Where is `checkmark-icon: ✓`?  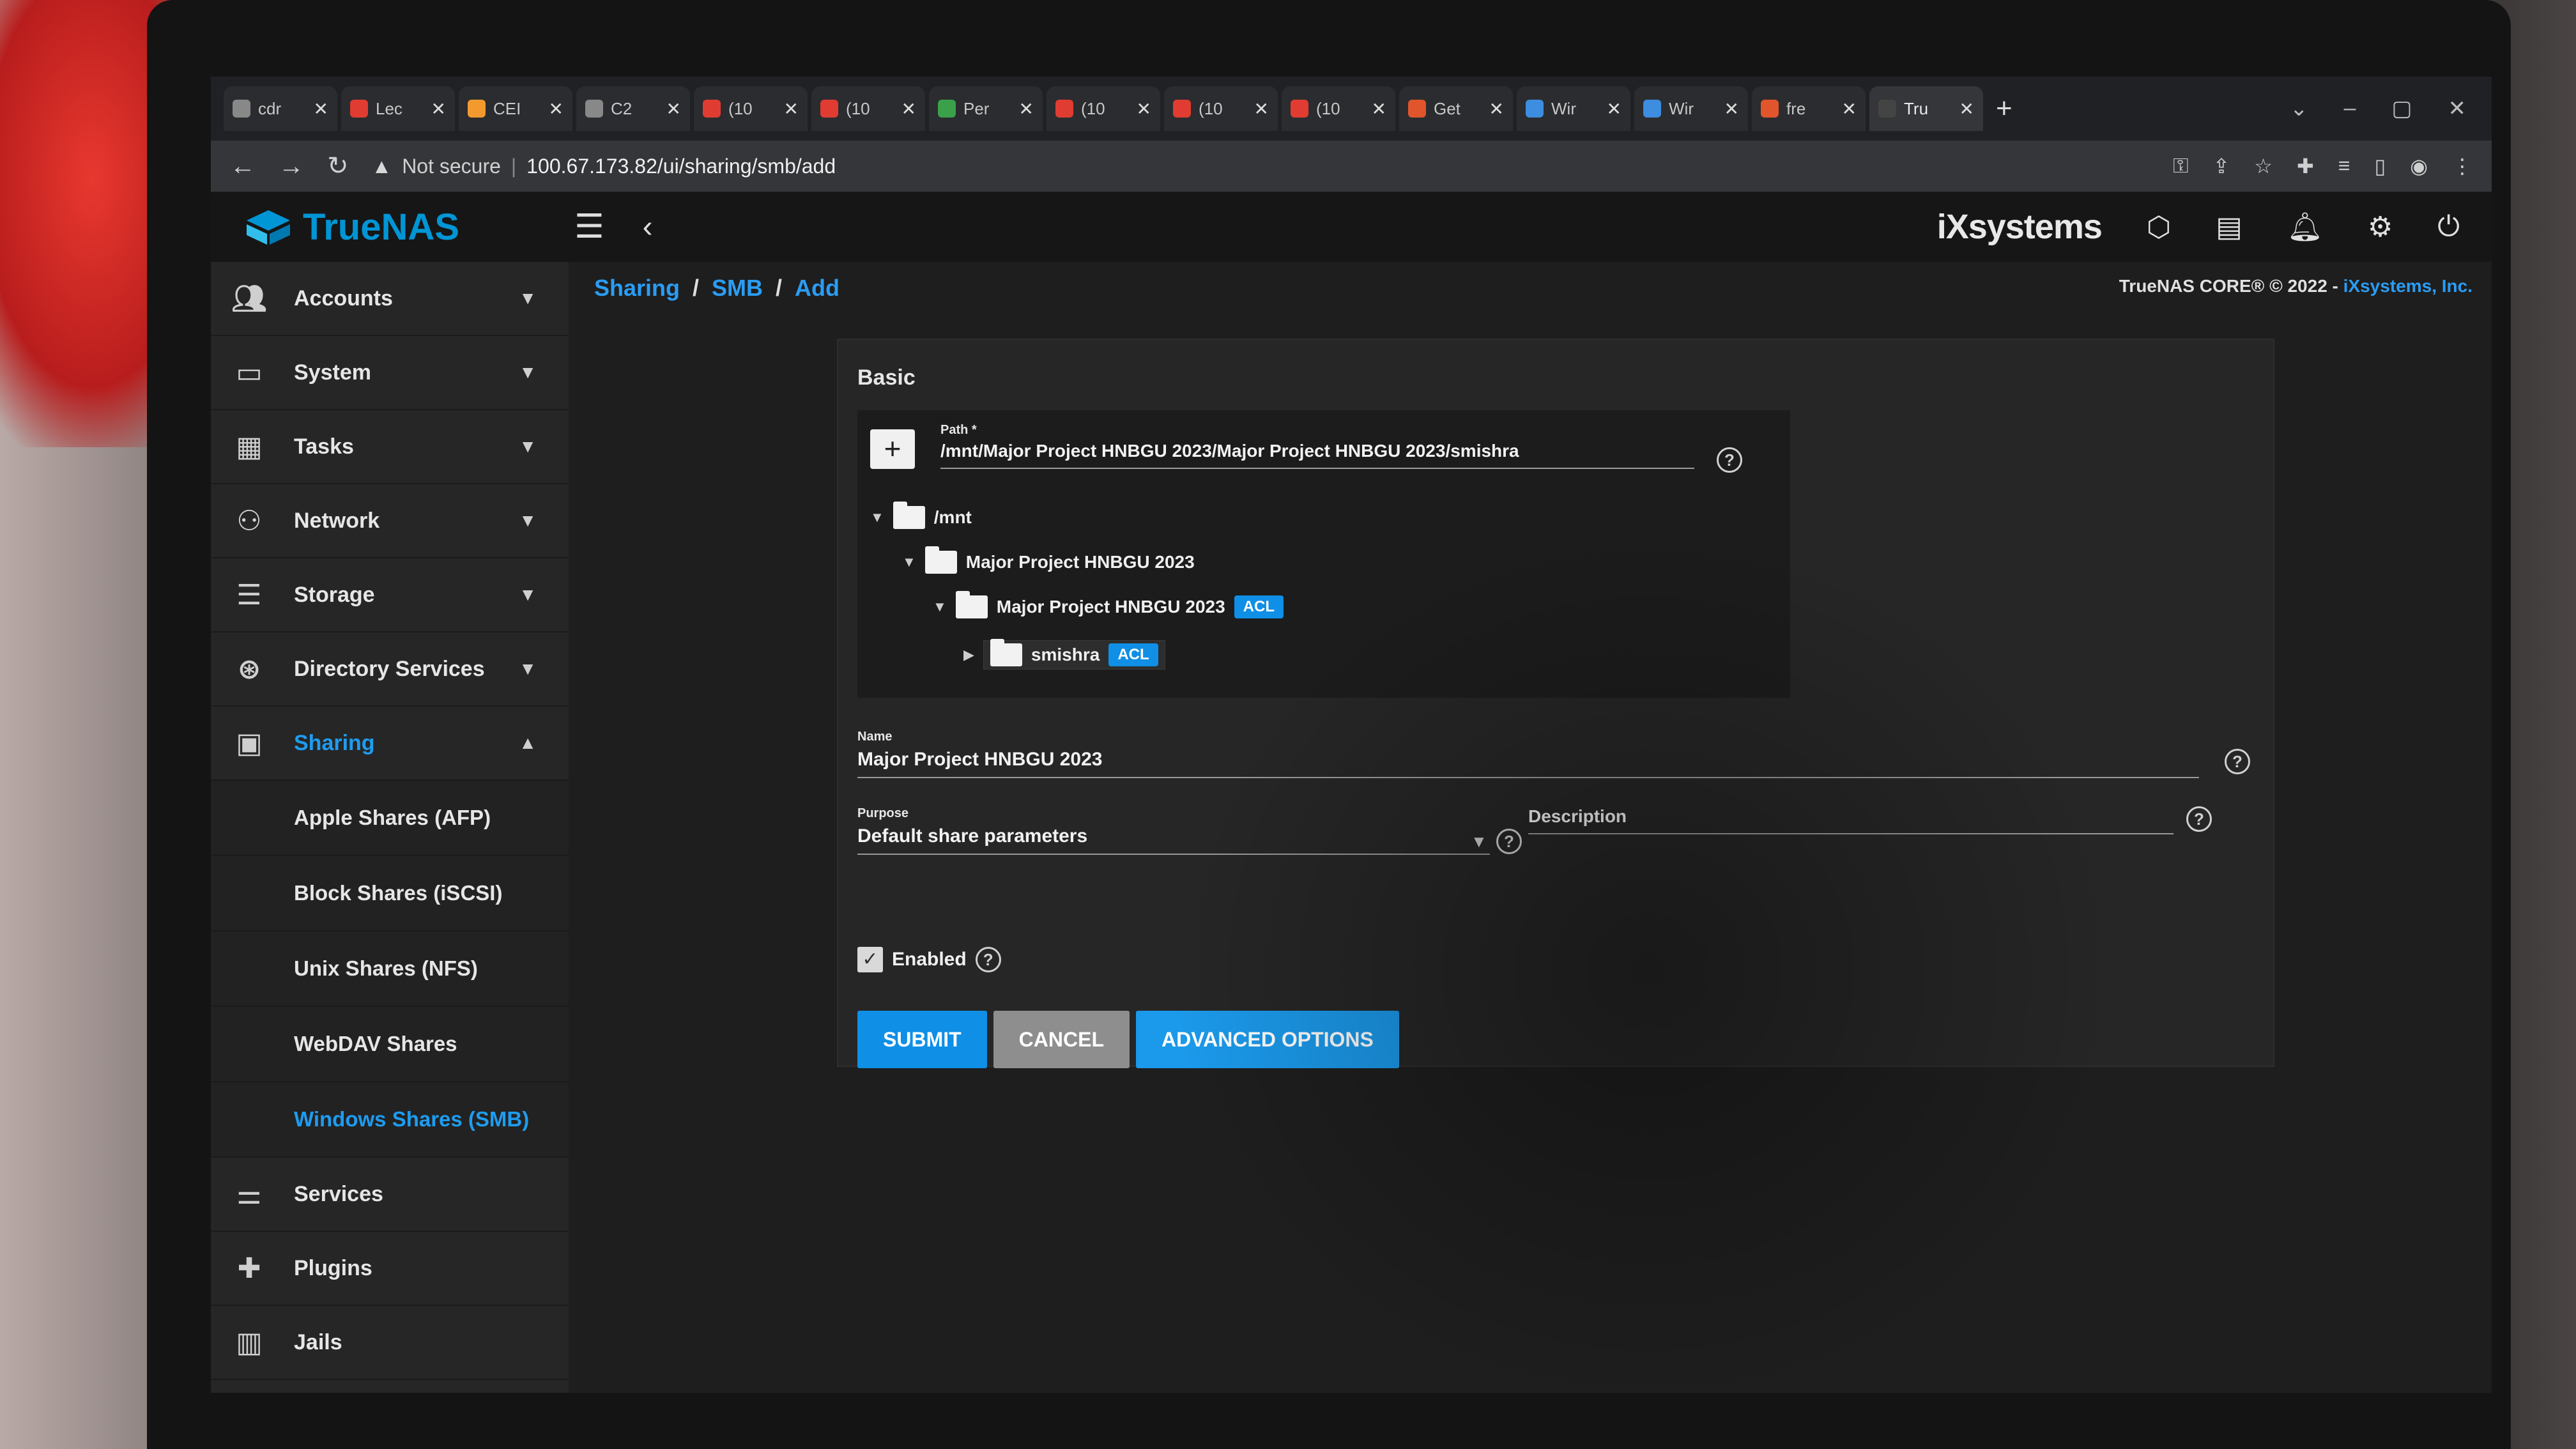 checkmark-icon: ✓ is located at coordinates (870, 959).